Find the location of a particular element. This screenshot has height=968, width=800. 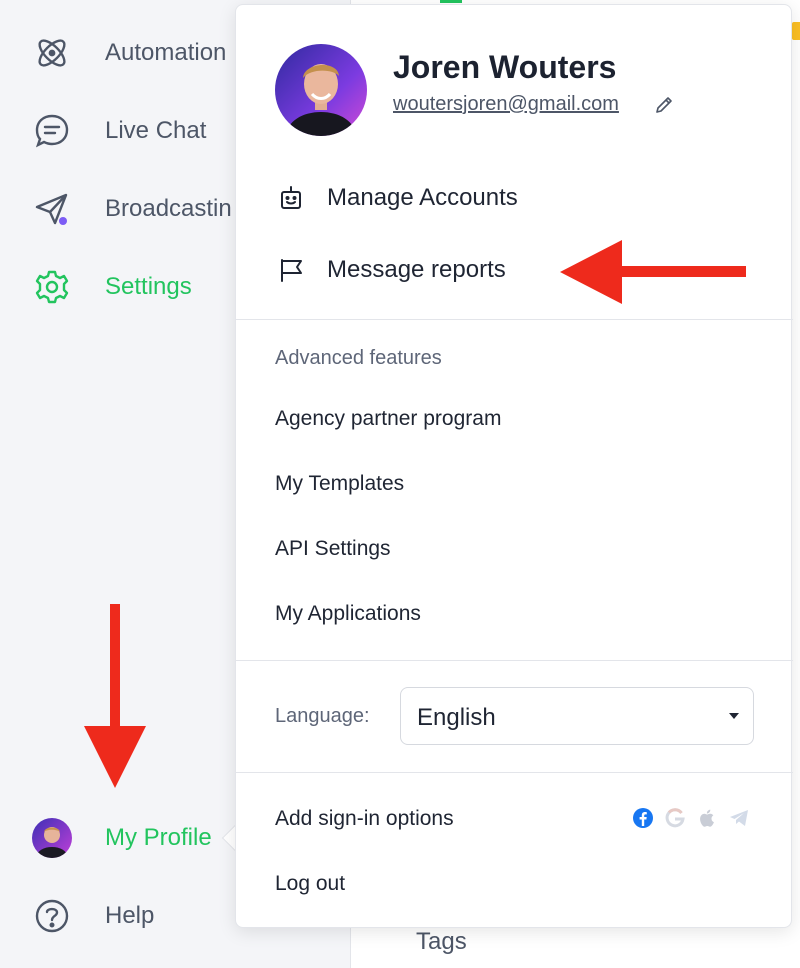

menu-item-label: Message reports is located at coordinates (416, 269).